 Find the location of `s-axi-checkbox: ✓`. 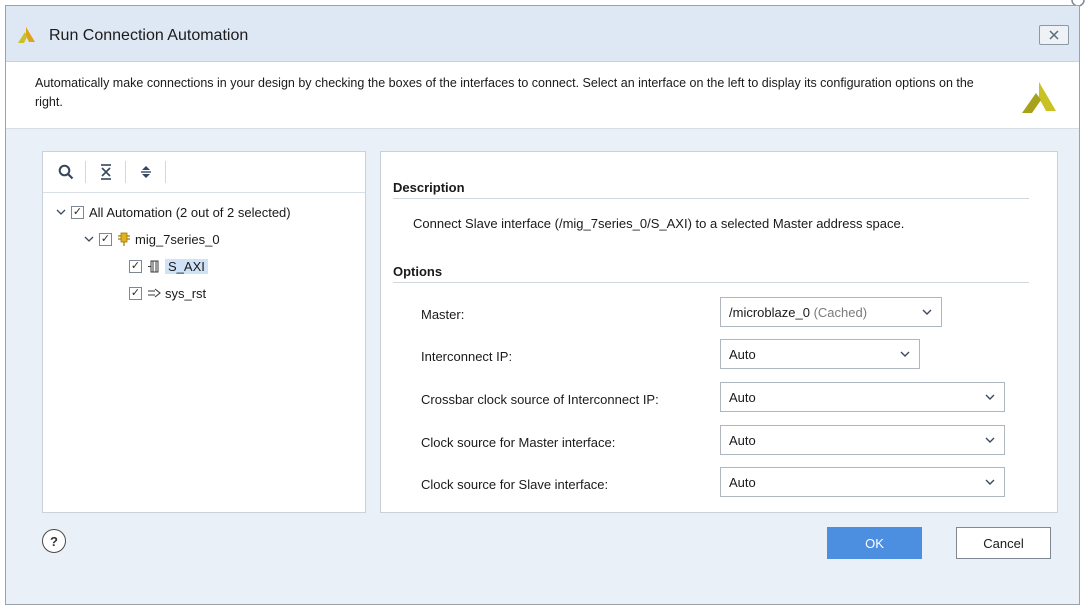

s-axi-checkbox: ✓ is located at coordinates (135, 266).